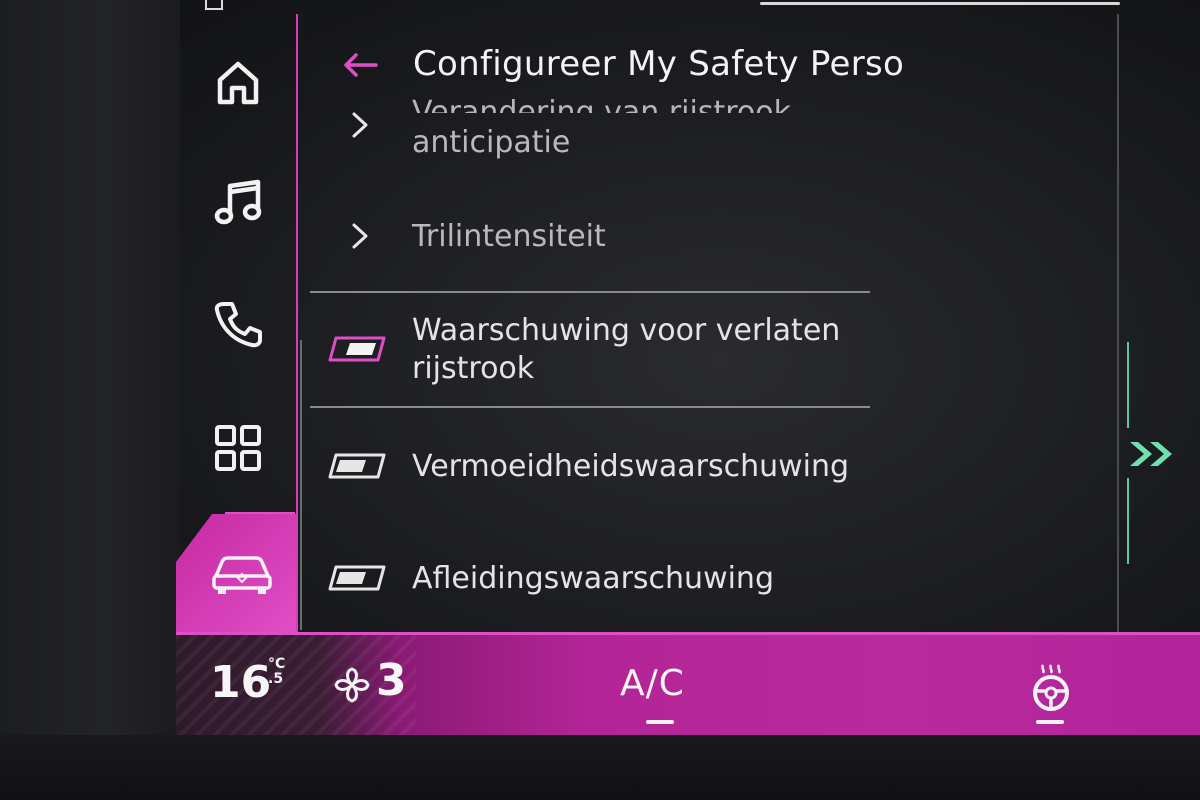  Describe the element at coordinates (240, 682) in the screenshot. I see `temperature-value: 16` at that location.